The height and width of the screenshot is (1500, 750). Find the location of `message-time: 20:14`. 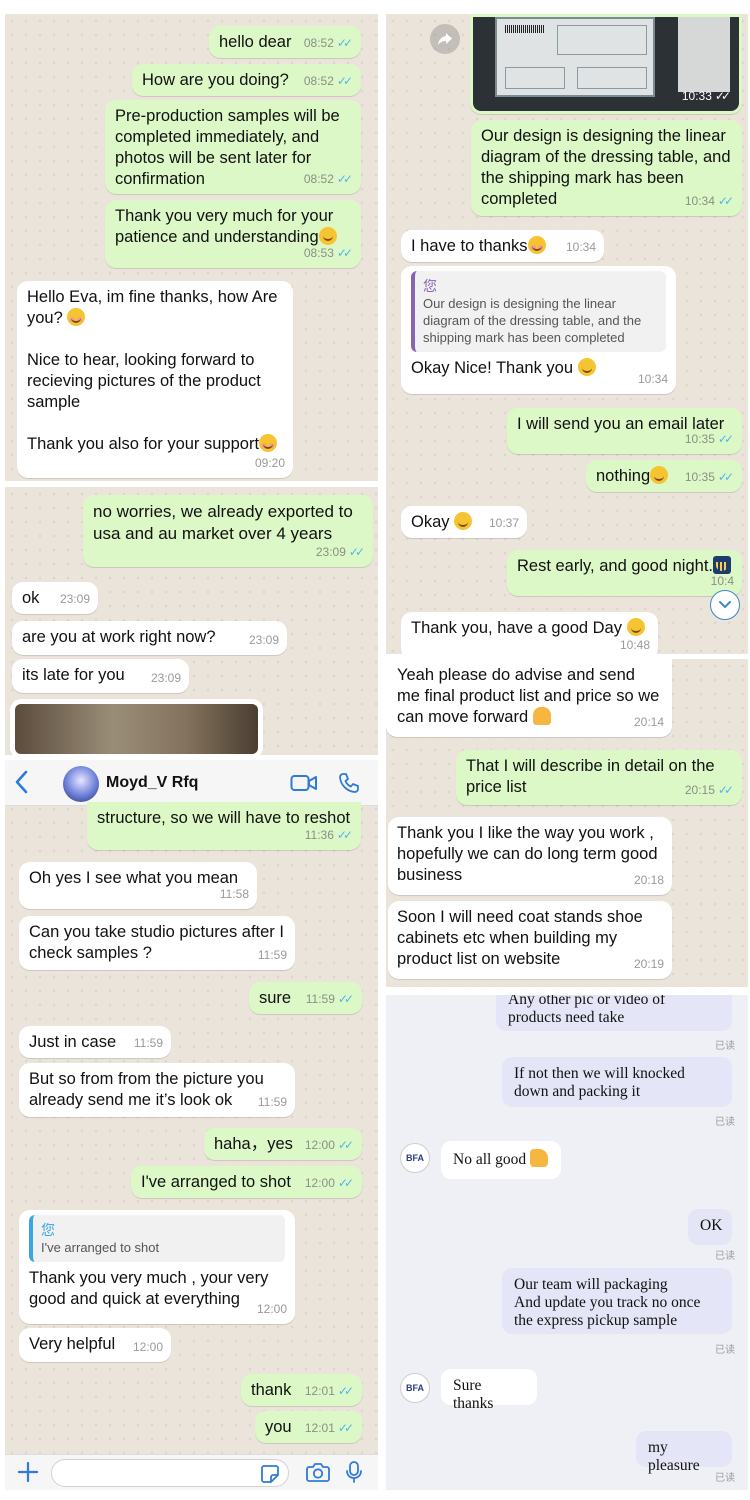

message-time: 20:14 is located at coordinates (648, 722).